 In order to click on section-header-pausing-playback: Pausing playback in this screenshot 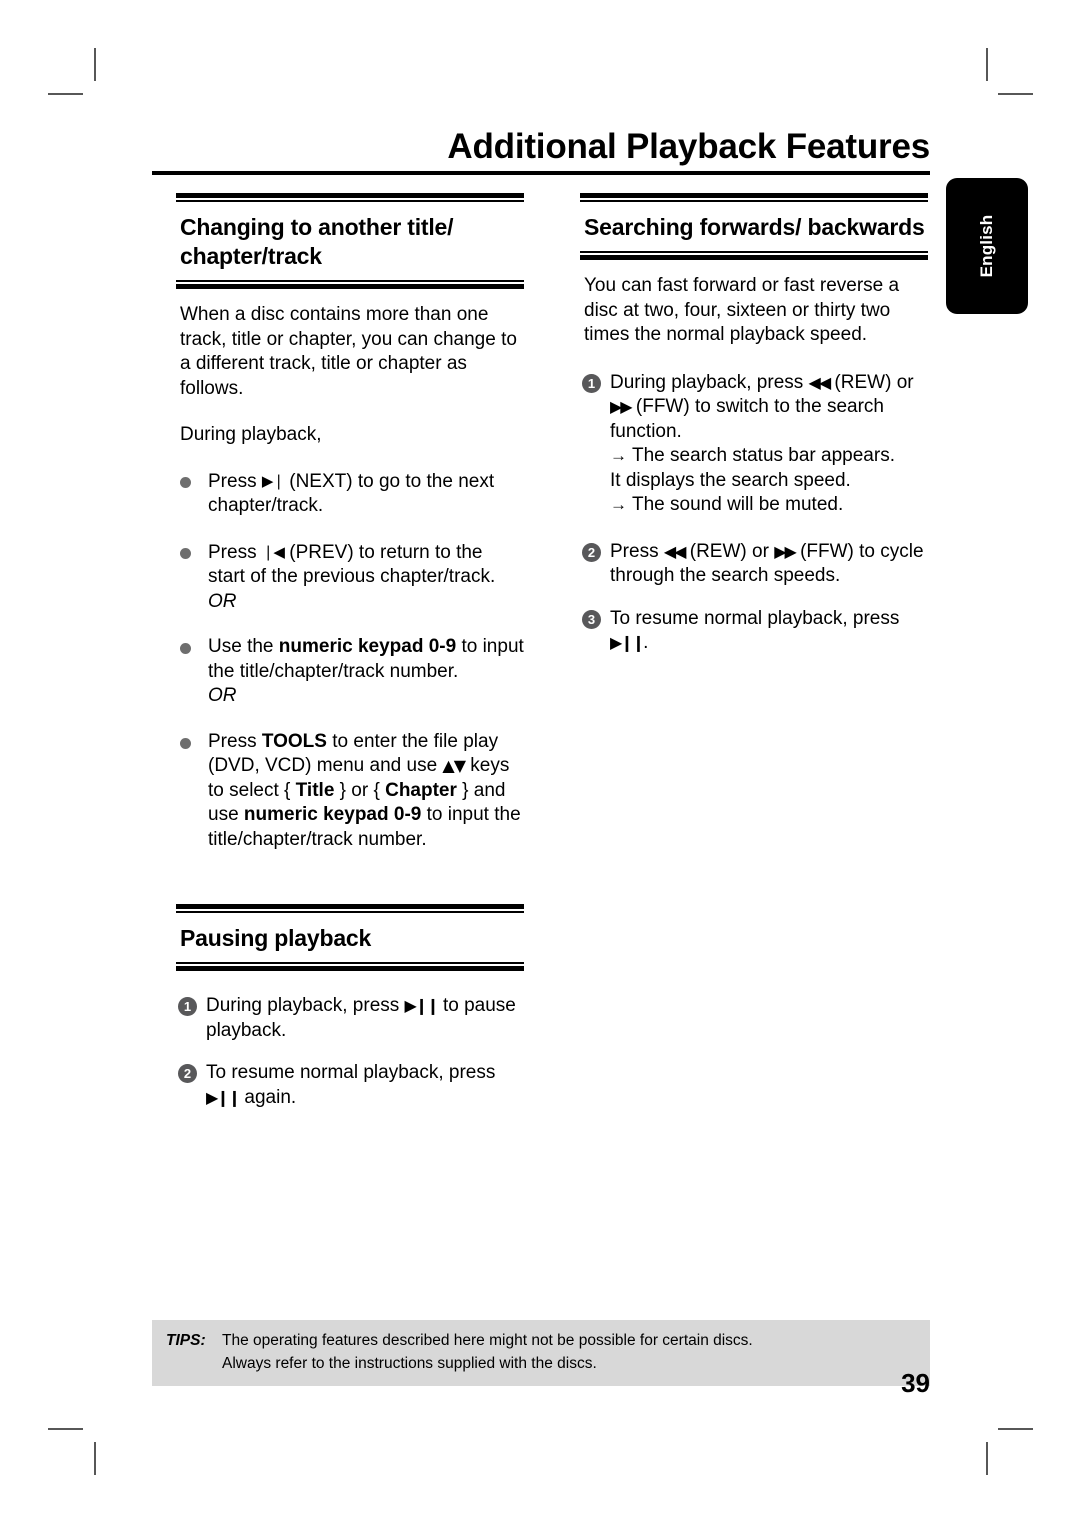, I will do `click(350, 937)`.